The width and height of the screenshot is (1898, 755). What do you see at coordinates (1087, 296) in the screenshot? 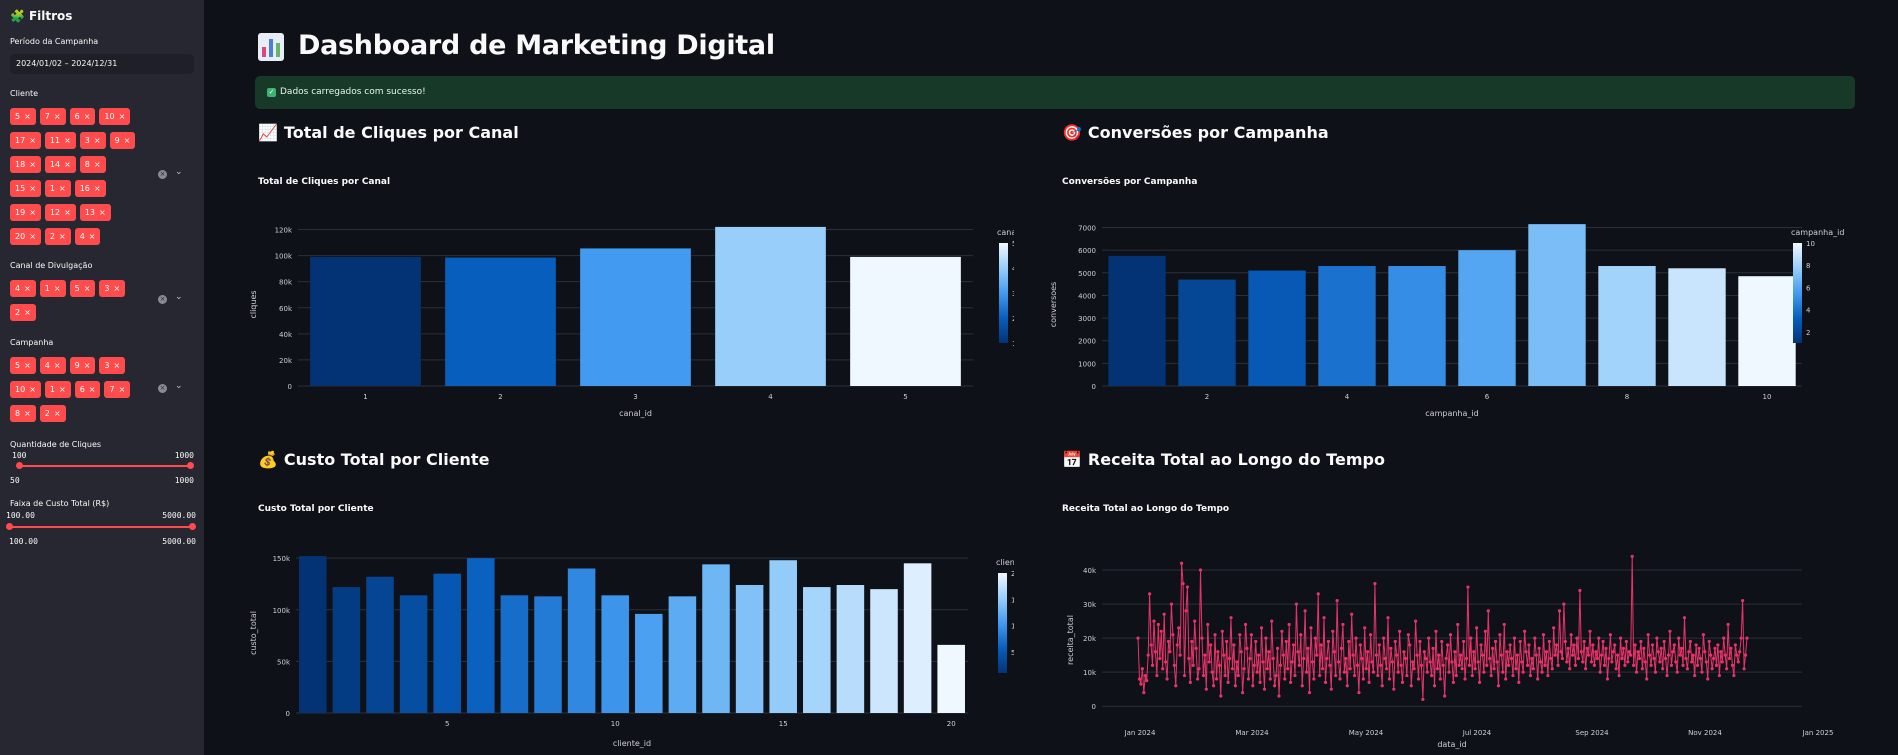
I see `y-tick-label: 4000` at bounding box center [1087, 296].